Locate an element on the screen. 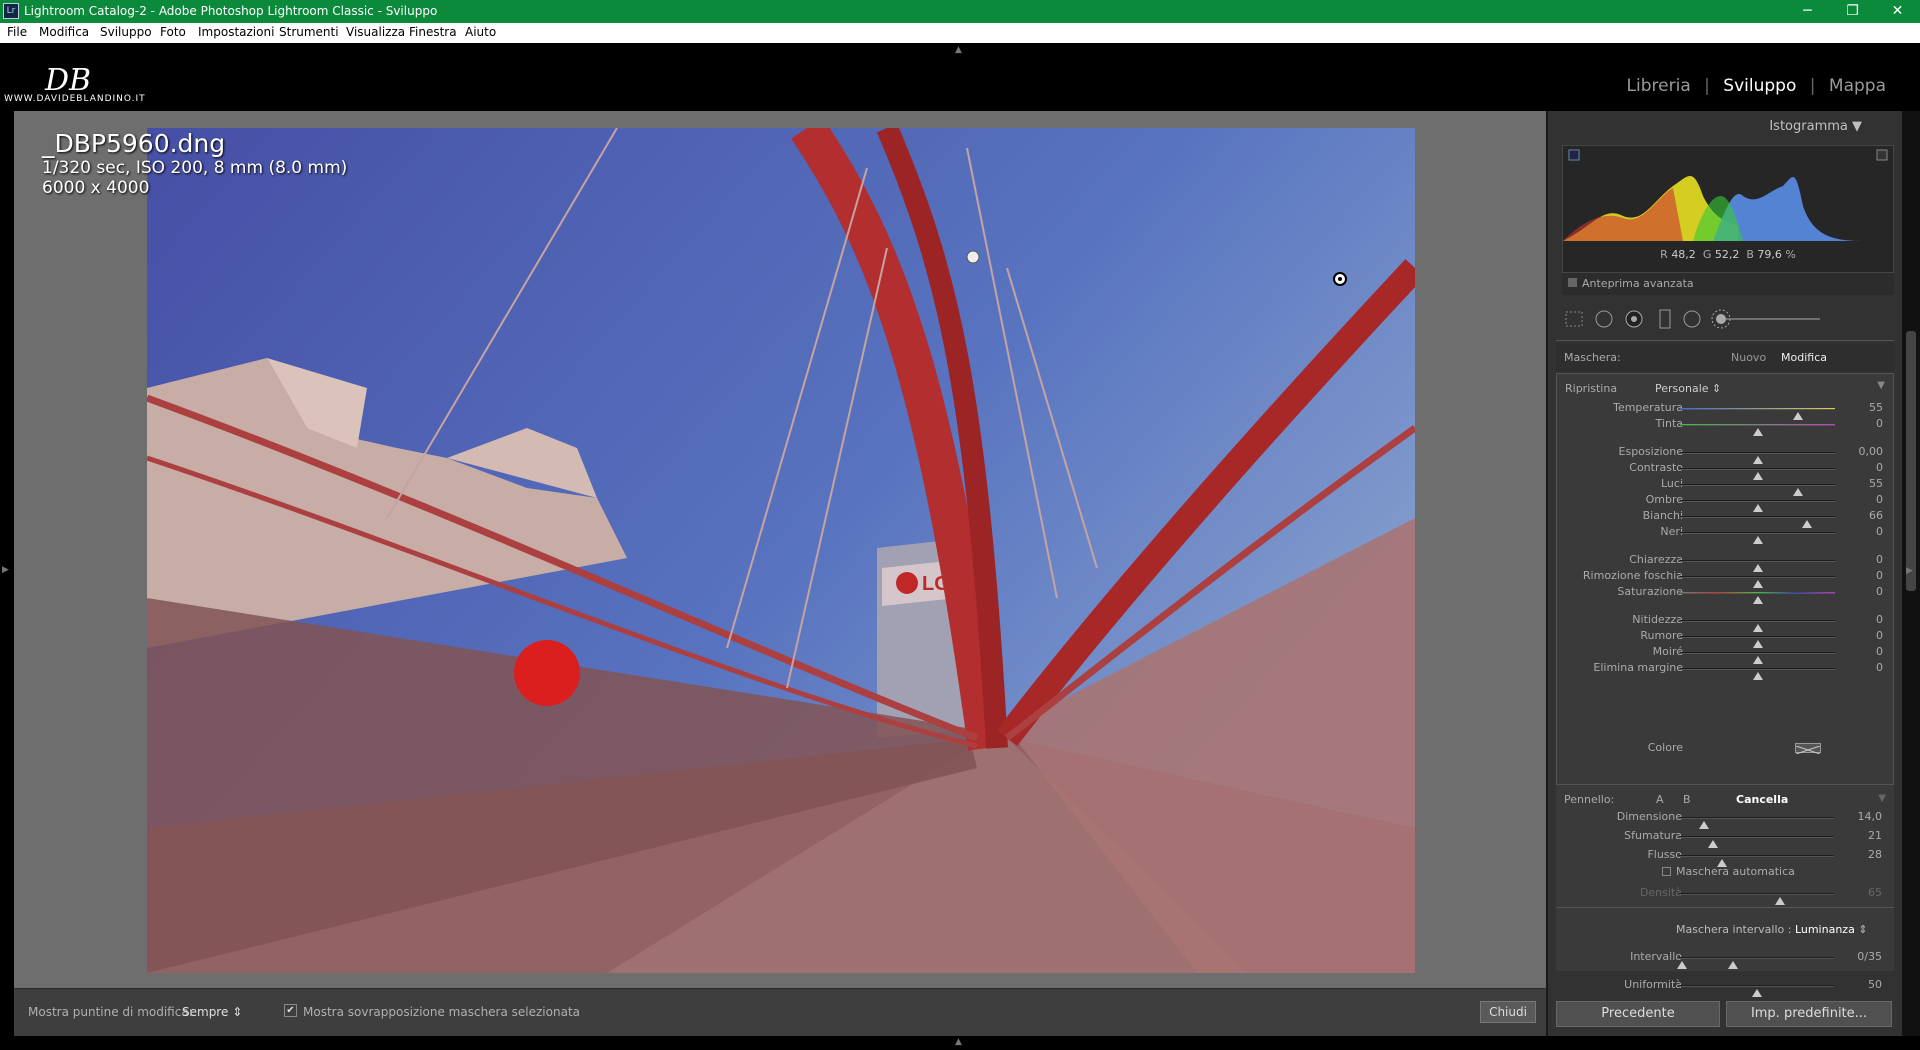 The image size is (1920, 1050). collapse-top-panel-icon: ▲ is located at coordinates (958, 50).